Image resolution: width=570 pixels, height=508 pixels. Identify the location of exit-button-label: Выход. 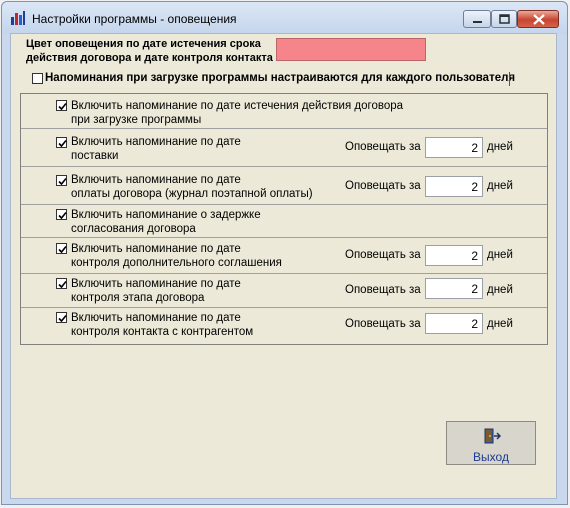
(491, 457).